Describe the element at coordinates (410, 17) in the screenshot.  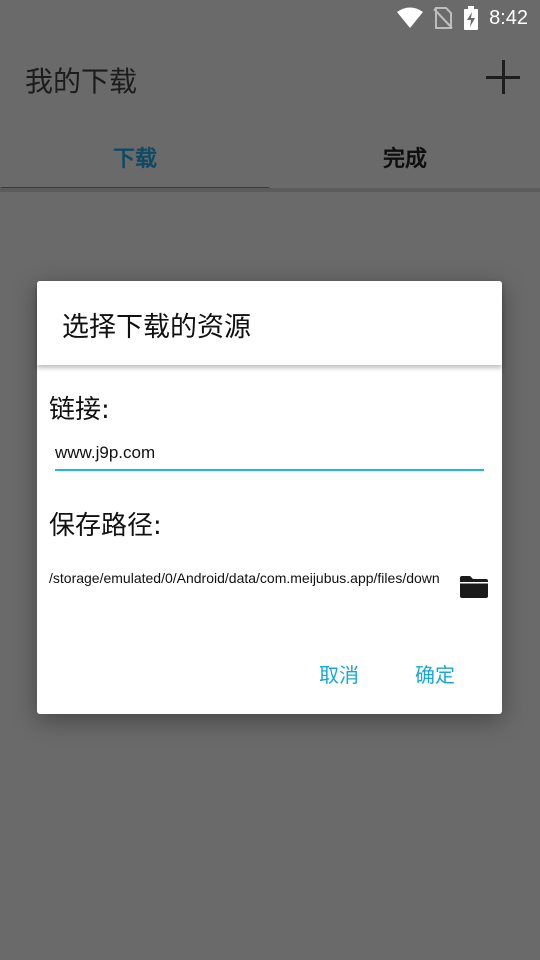
I see `wifi-icon` at that location.